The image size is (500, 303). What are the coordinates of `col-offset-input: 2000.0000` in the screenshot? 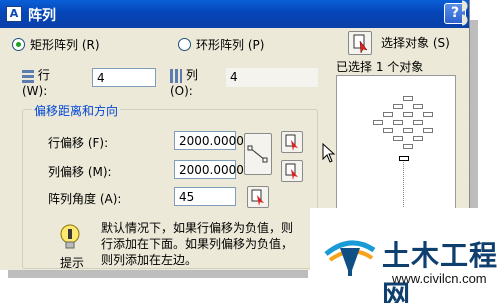 It's located at (209, 169).